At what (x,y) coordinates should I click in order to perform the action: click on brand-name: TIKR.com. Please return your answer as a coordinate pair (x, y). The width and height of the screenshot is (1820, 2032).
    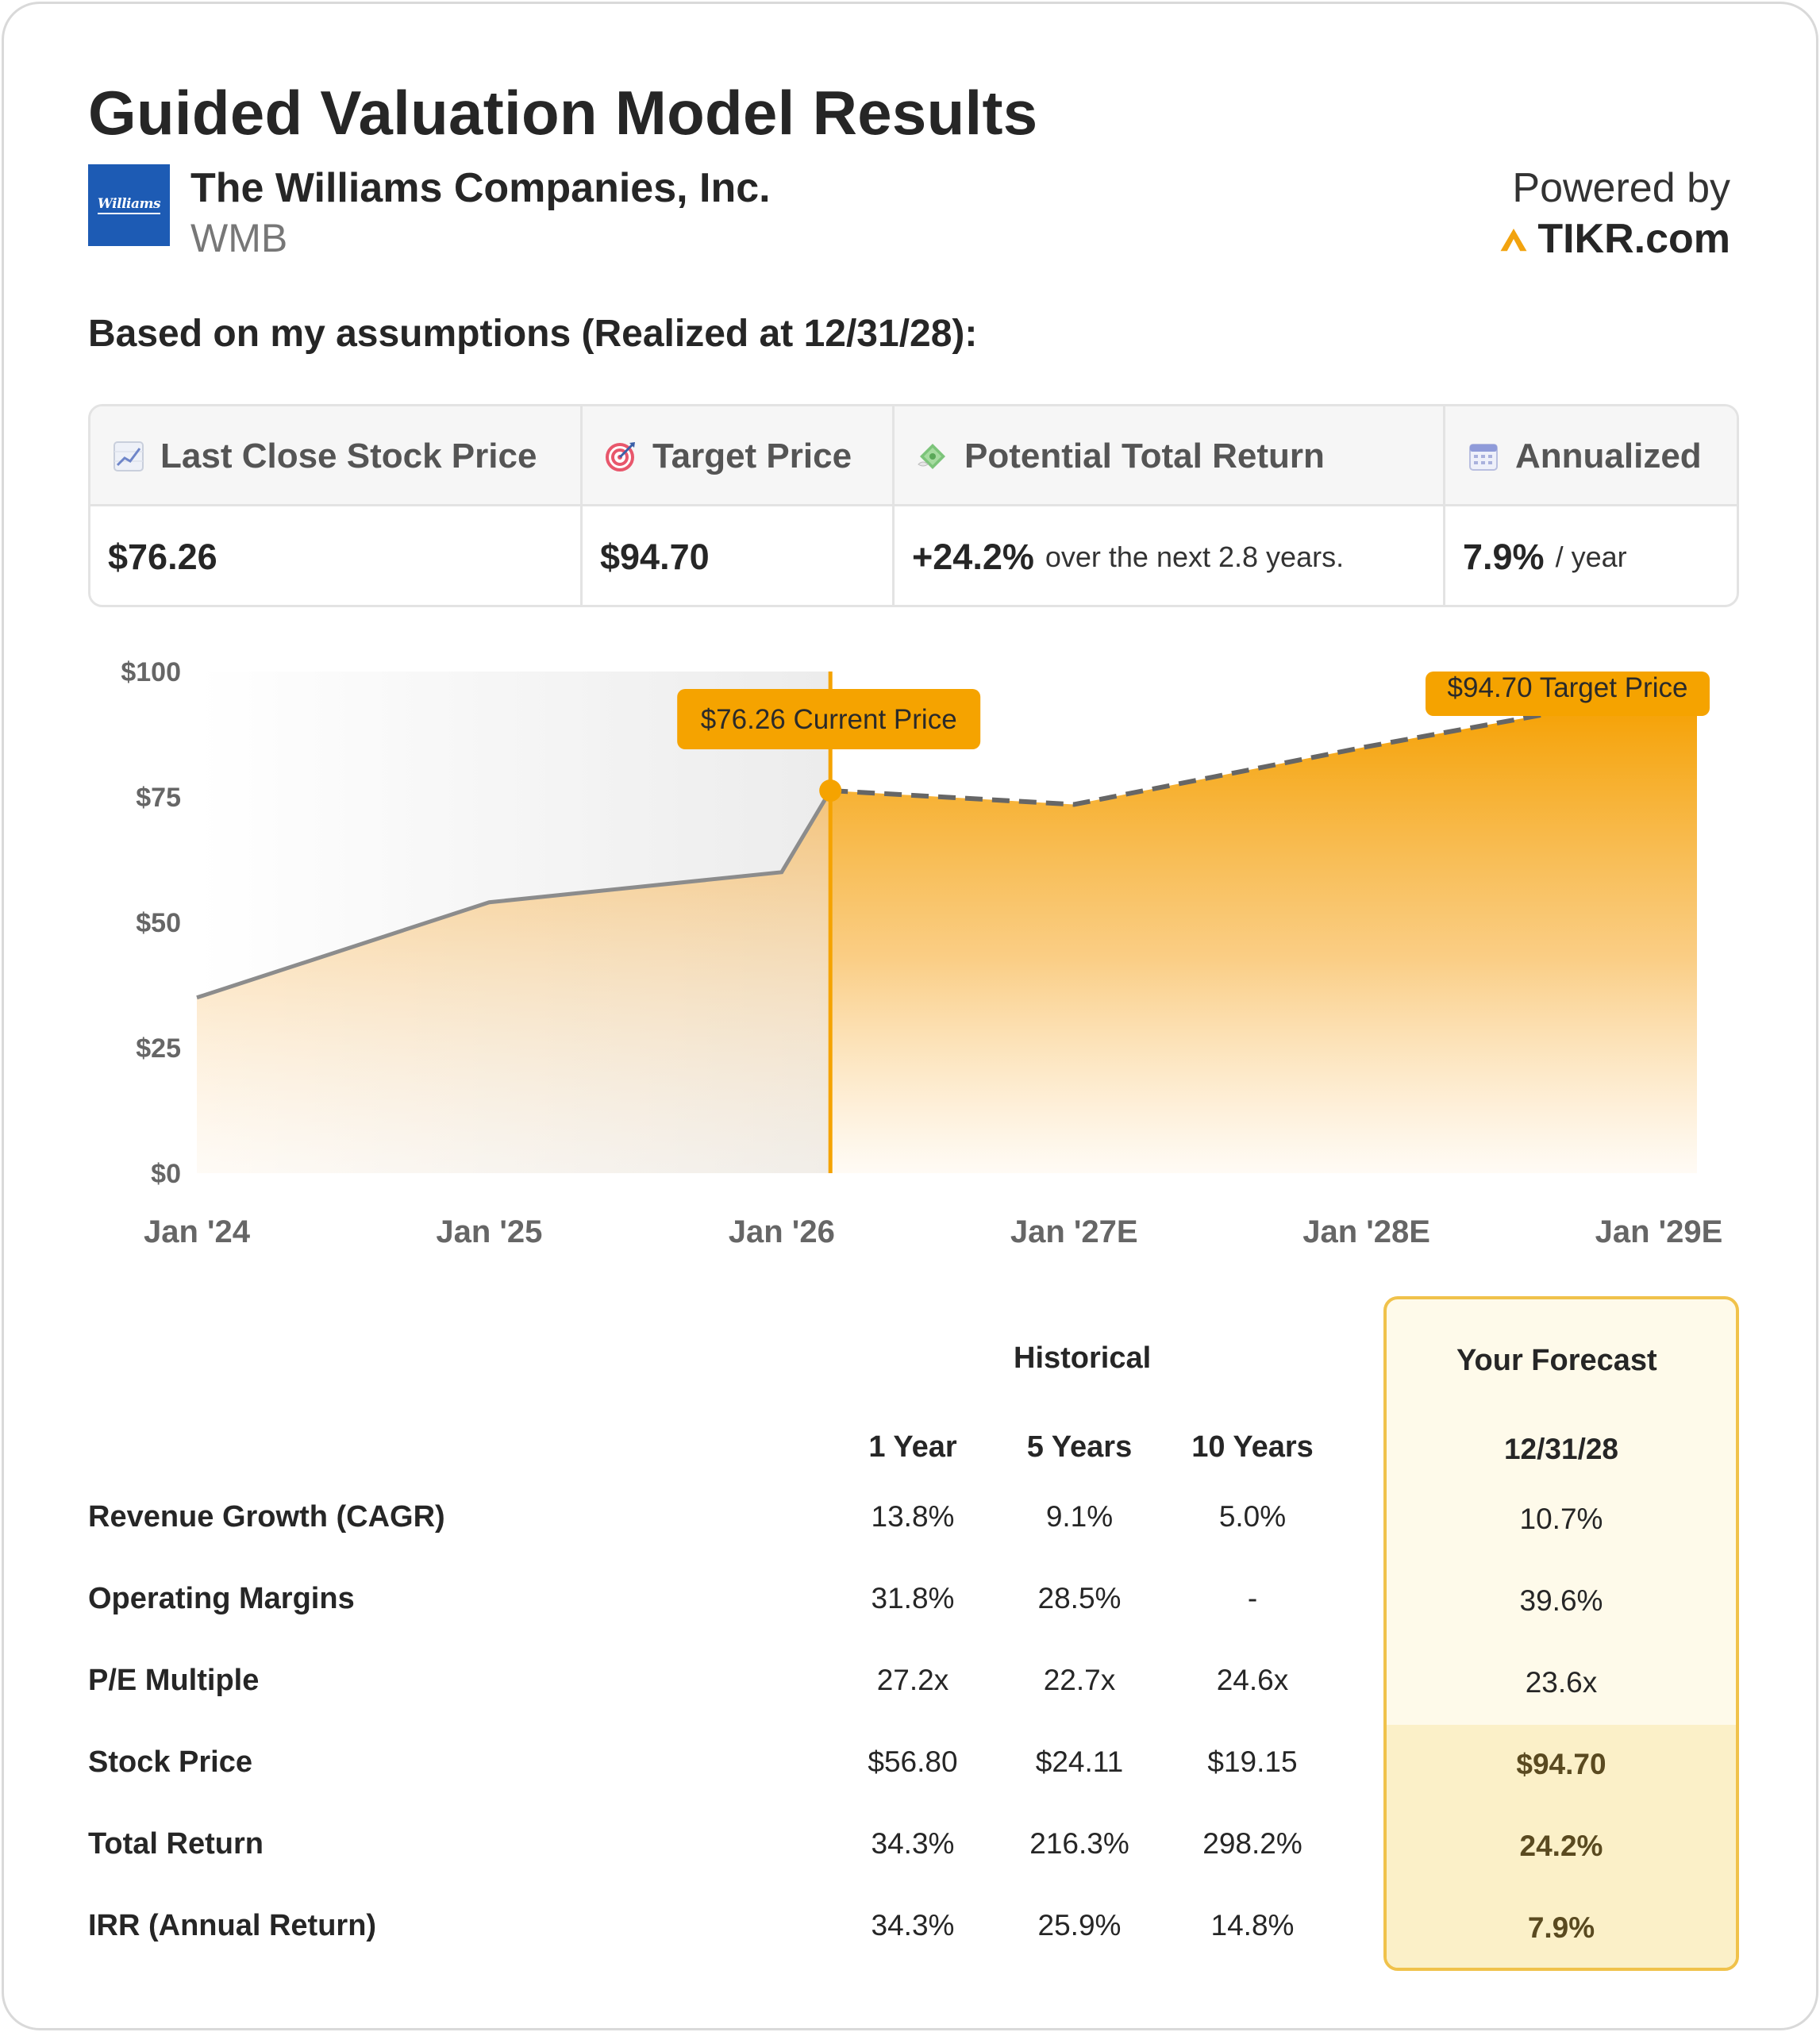
    Looking at the image, I should click on (1633, 239).